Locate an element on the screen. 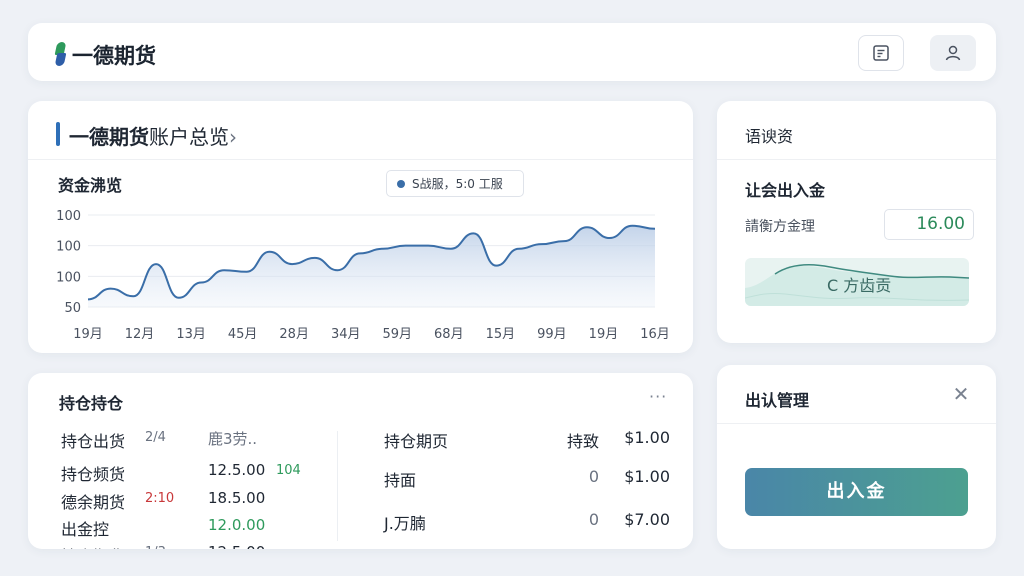 This screenshot has height=576, width=1024. transfer-title: 出认管理 is located at coordinates (777, 400).